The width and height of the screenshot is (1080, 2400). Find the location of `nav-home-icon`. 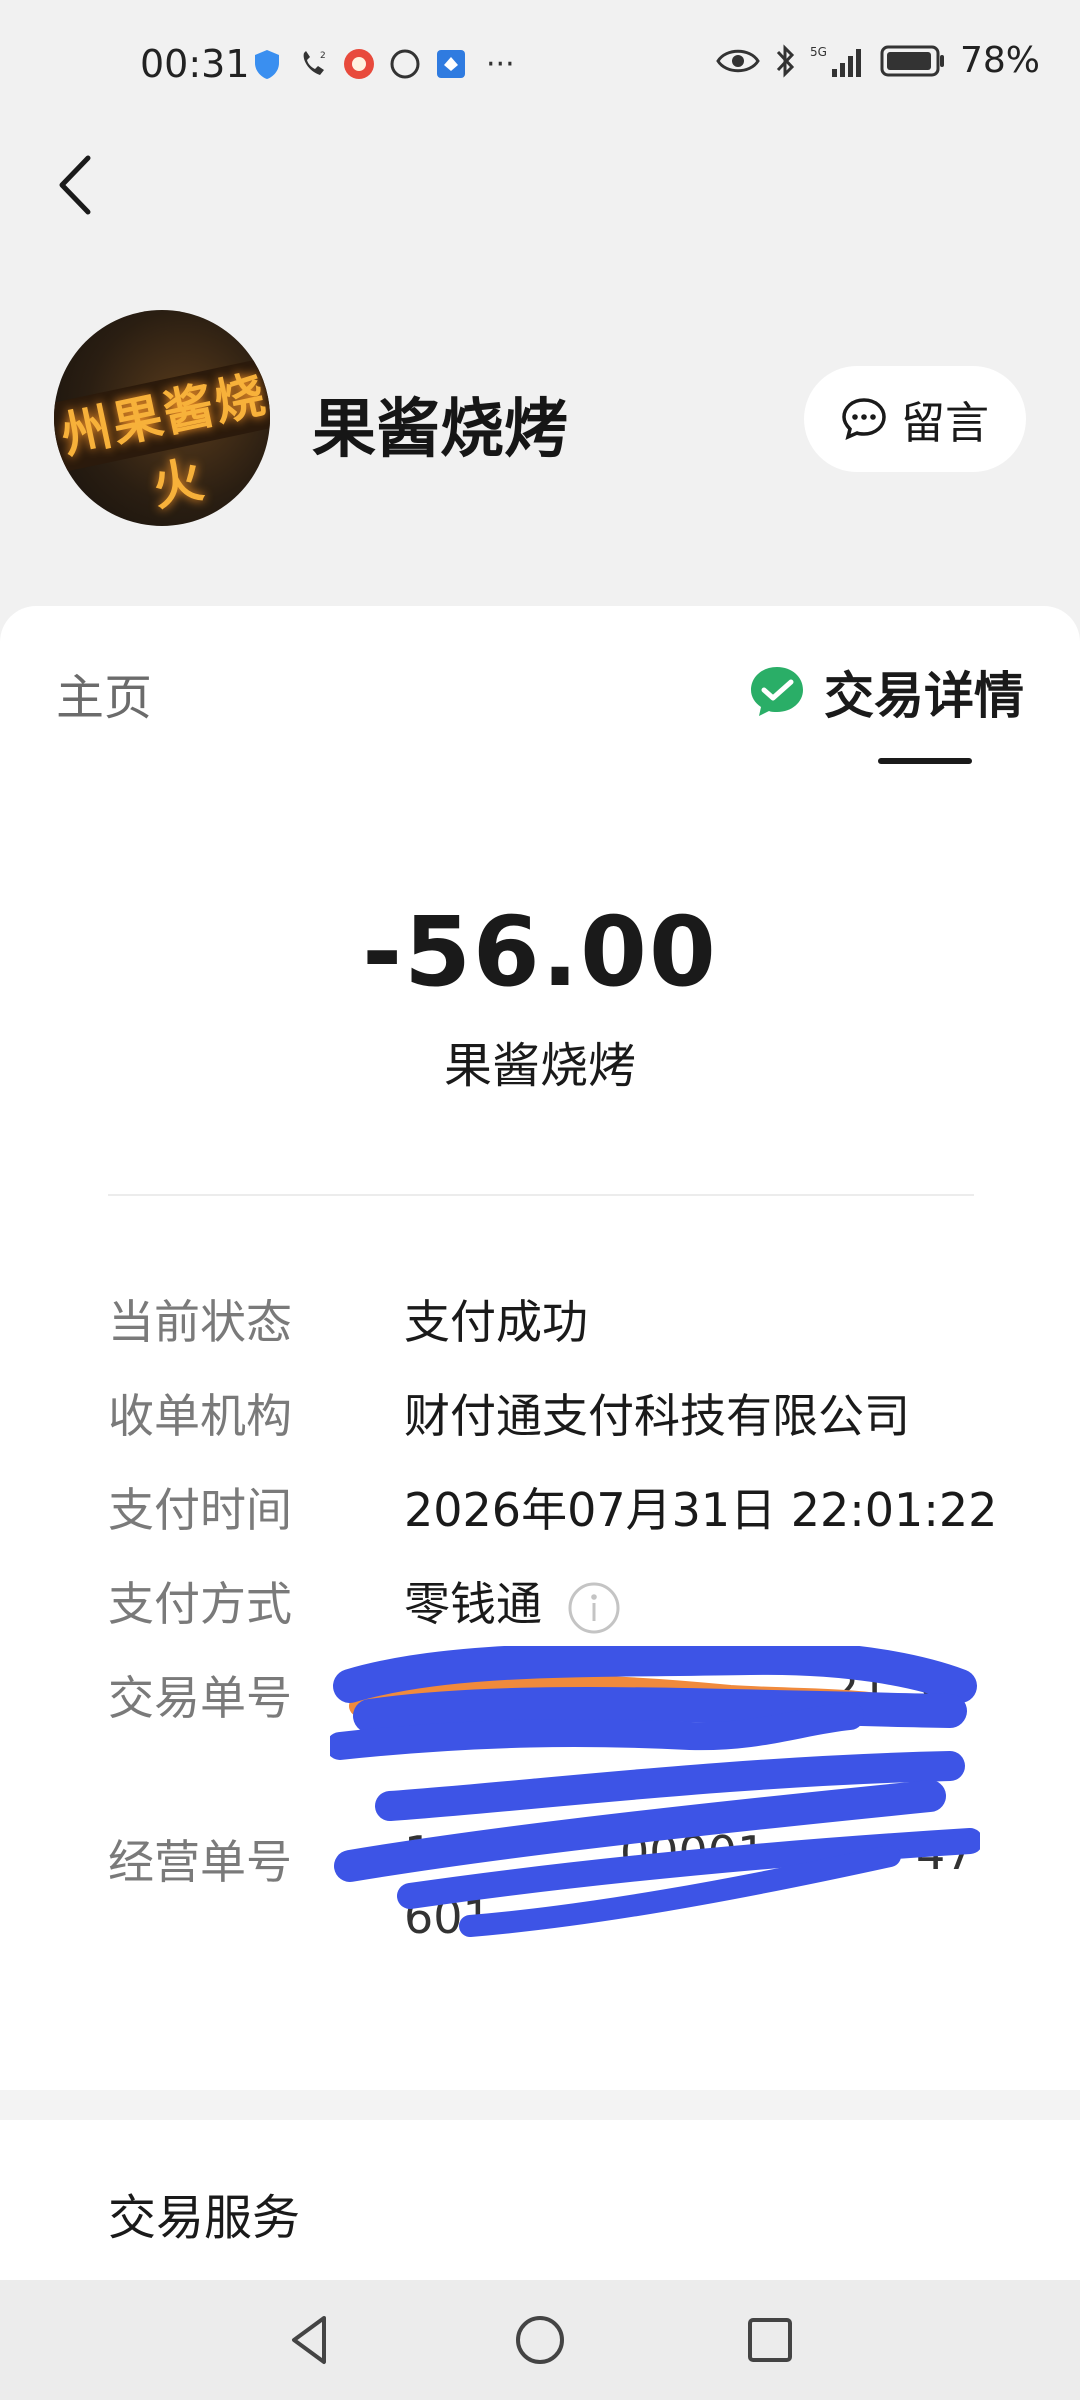

nav-home-icon is located at coordinates (540, 2340).